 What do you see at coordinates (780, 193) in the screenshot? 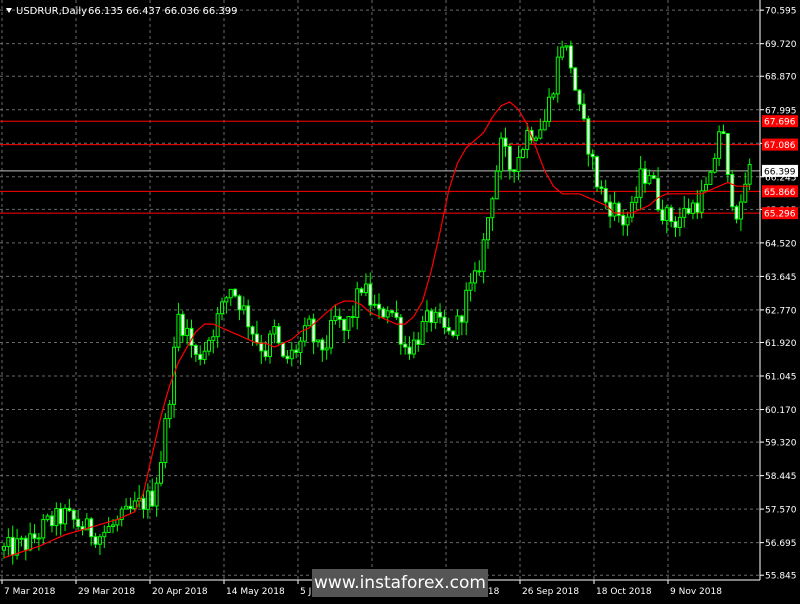
I see `level-label: 65.866` at bounding box center [780, 193].